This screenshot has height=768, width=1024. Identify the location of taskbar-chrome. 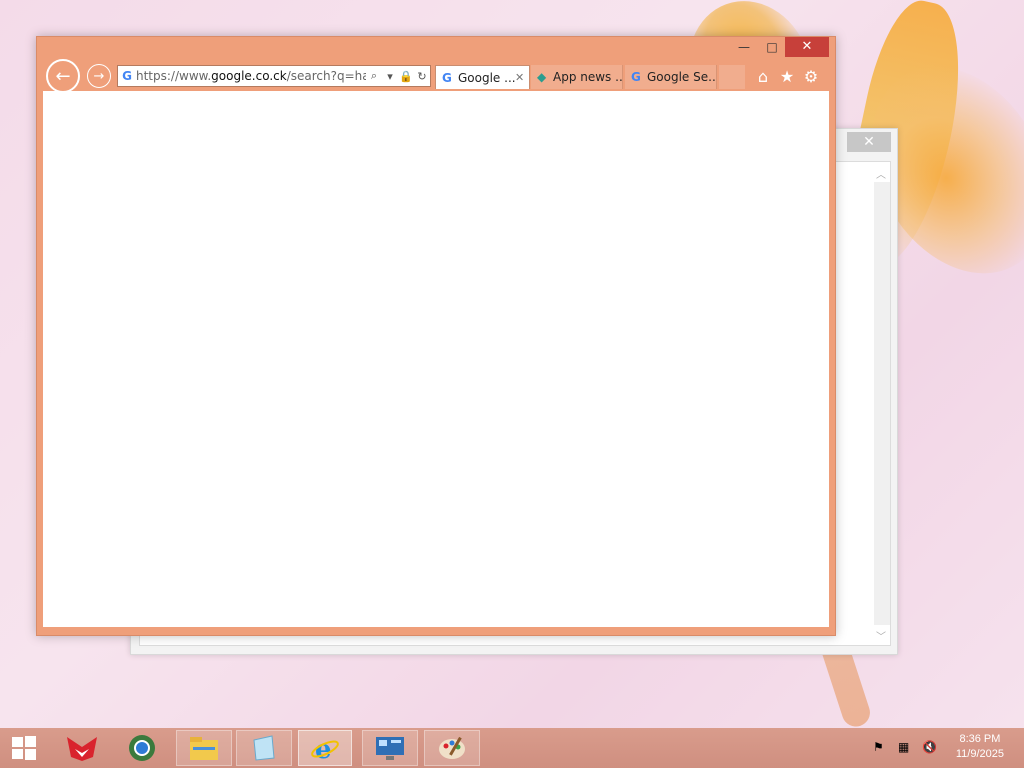
(142, 748).